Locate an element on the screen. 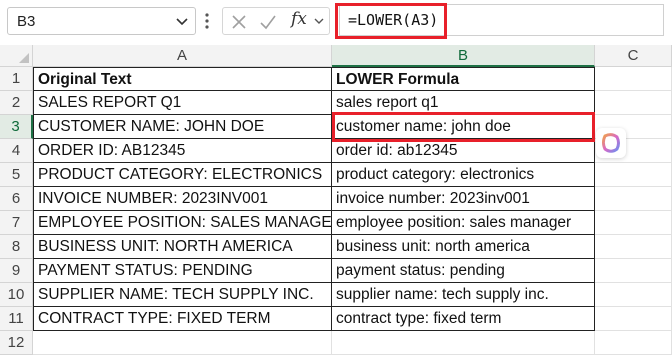 Image resolution: width=672 pixels, height=356 pixels. table-cell: supplier name: tech supply inc. is located at coordinates (463, 295).